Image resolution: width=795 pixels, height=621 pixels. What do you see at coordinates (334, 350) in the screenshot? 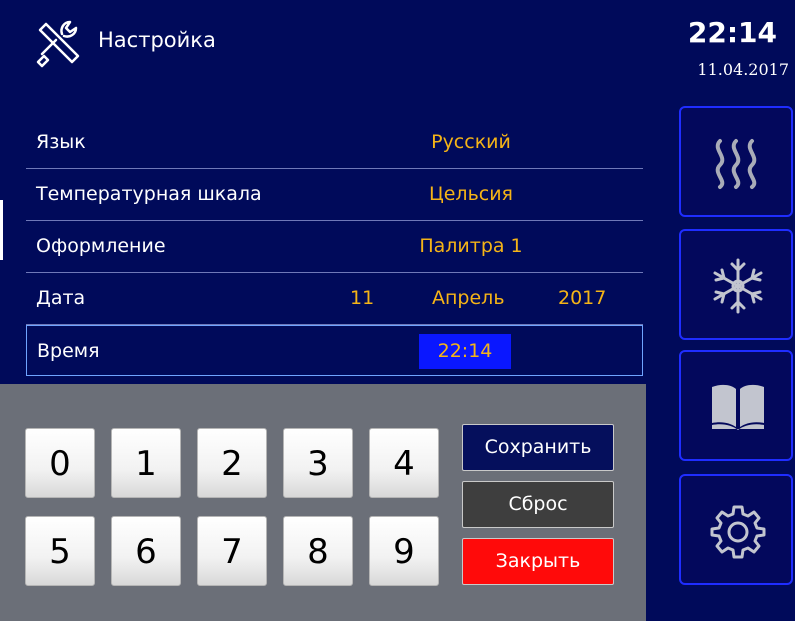
I see `setting-row-time: Время 22:14` at bounding box center [334, 350].